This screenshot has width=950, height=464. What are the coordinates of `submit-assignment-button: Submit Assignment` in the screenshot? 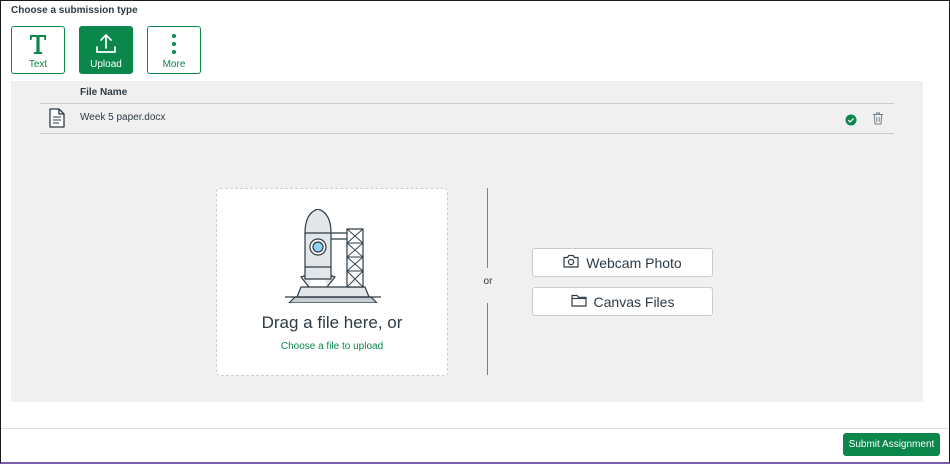 It's located at (891, 444).